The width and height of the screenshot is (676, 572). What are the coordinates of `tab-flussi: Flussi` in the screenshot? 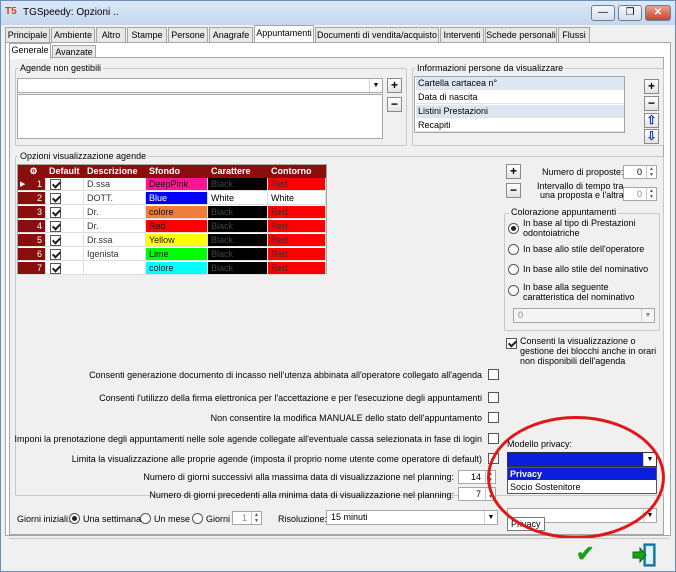 It's located at (574, 34).